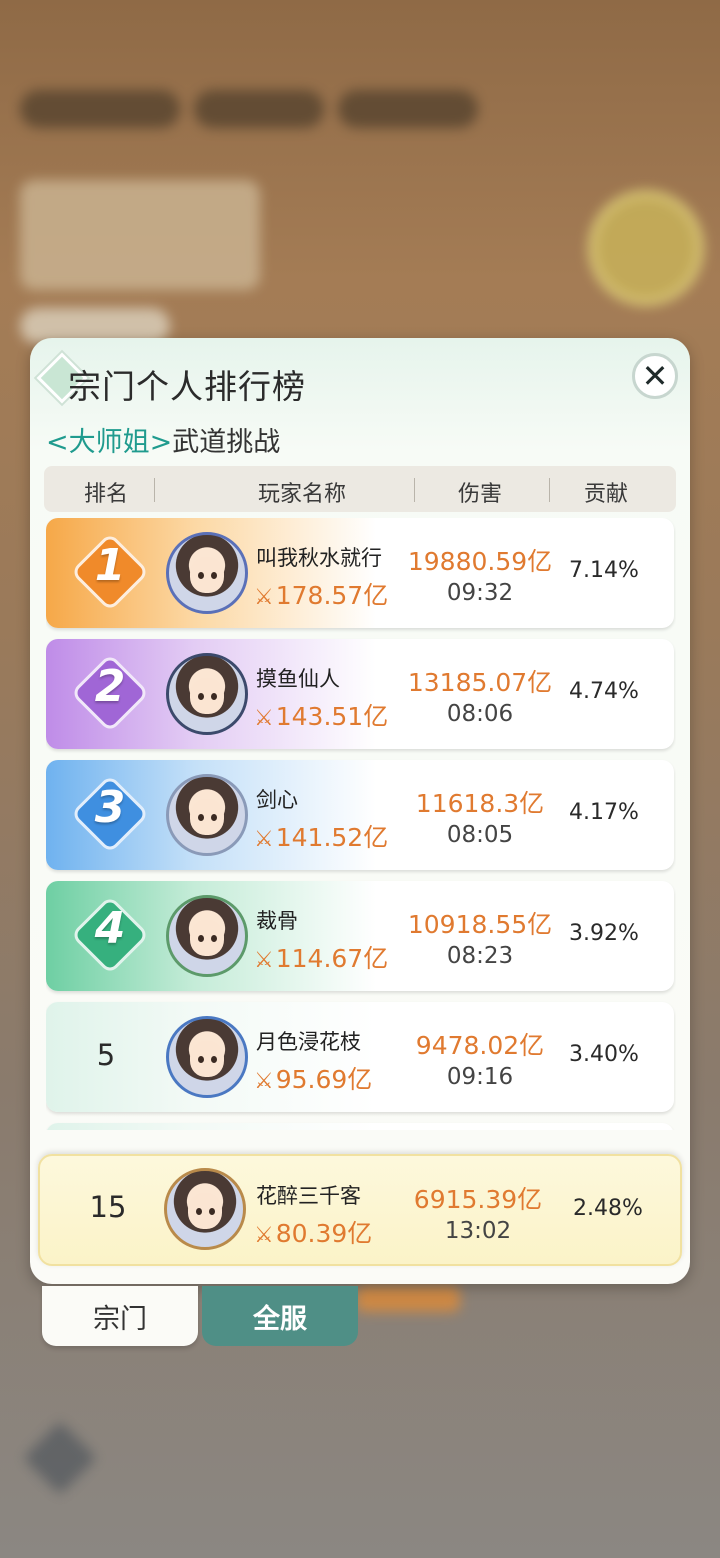  What do you see at coordinates (321, 958) in the screenshot?
I see `player-power: ⚔114.67亿` at bounding box center [321, 958].